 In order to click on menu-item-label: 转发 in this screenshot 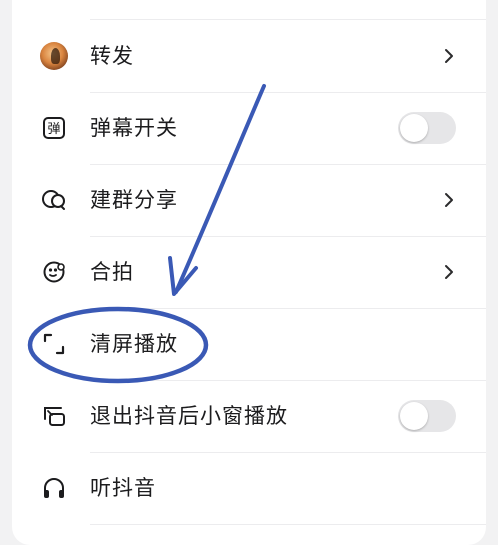, I will do `click(112, 56)`.